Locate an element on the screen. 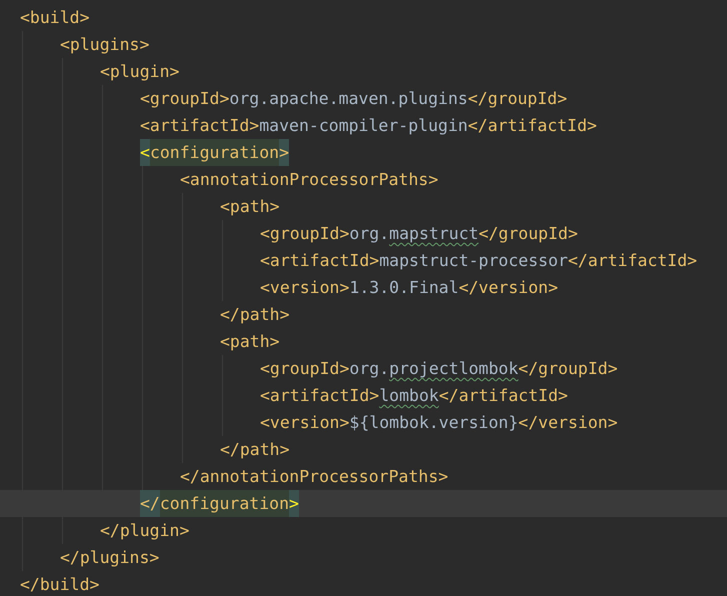 This screenshot has width=727, height=596. code-line: <plugin> is located at coordinates (140, 72).